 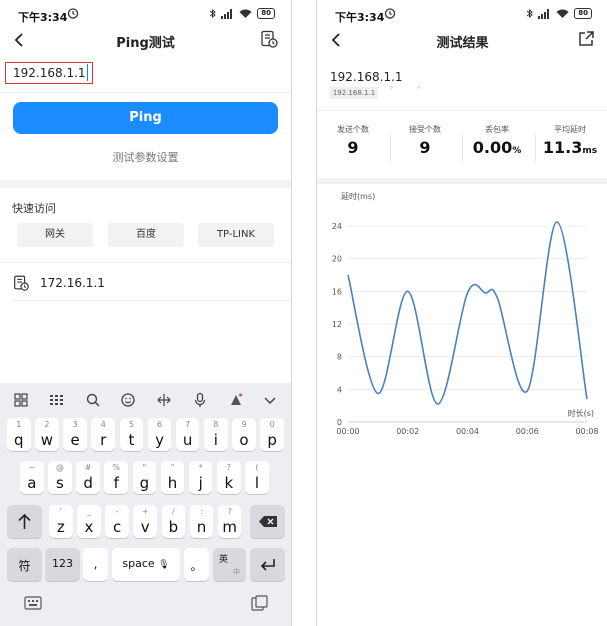 What do you see at coordinates (347, 431) in the screenshot?
I see `x-tick-label: 00:00` at bounding box center [347, 431].